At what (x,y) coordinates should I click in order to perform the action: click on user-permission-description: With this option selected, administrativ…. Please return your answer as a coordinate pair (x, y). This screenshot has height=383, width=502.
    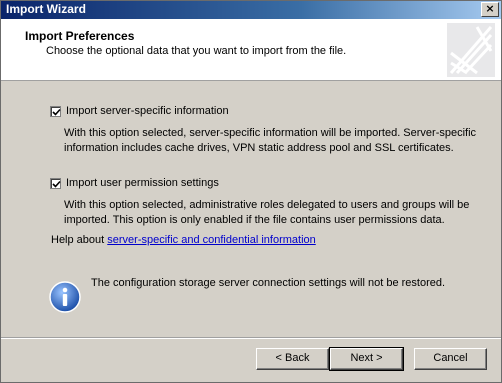
    Looking at the image, I should click on (266, 213).